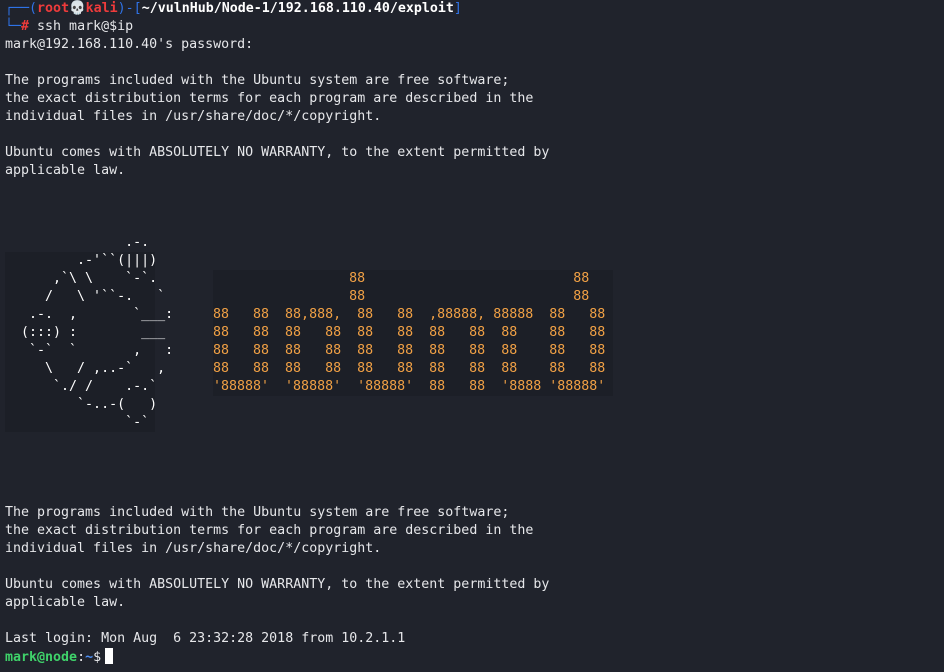  I want to click on text-cursor, so click(109, 656).